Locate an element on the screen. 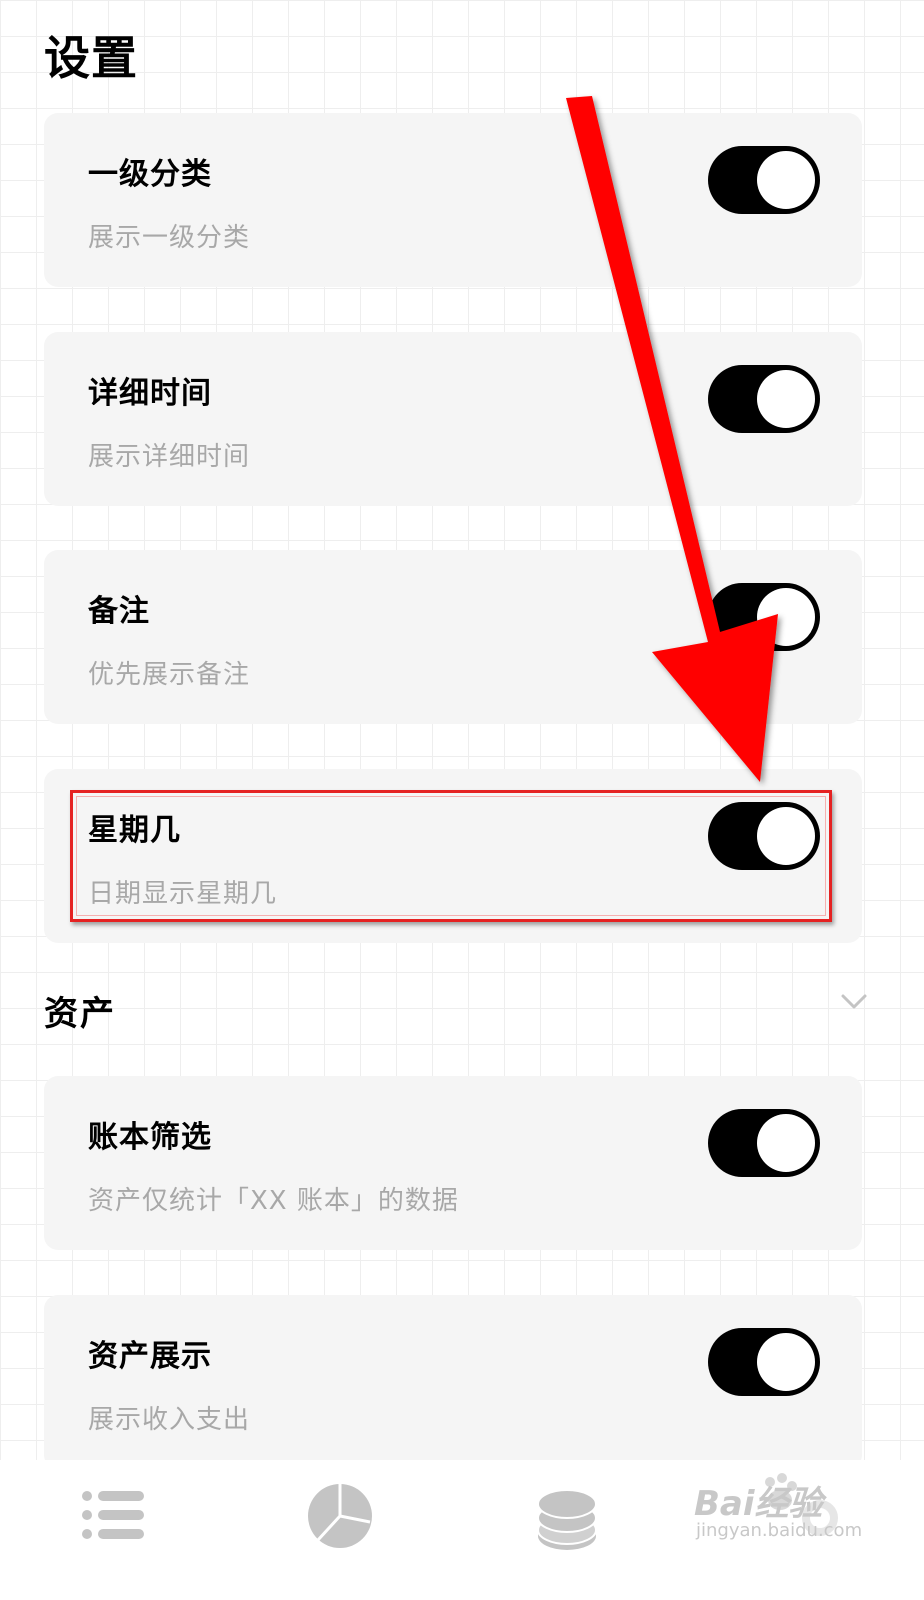  pie-chart-icon is located at coordinates (340, 1516).